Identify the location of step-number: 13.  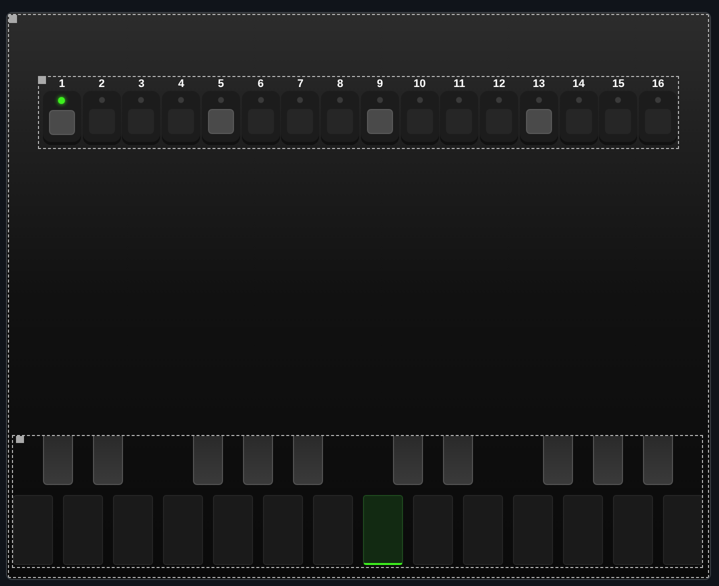
(538, 84).